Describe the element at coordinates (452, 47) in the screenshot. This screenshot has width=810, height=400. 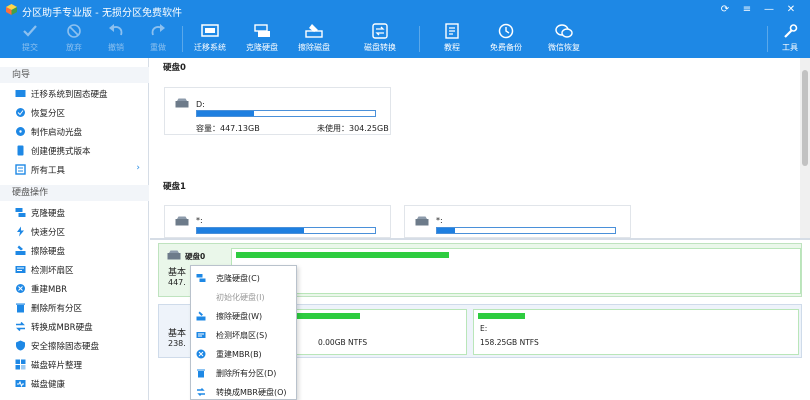
I see `tutorial-label: 教程` at that location.